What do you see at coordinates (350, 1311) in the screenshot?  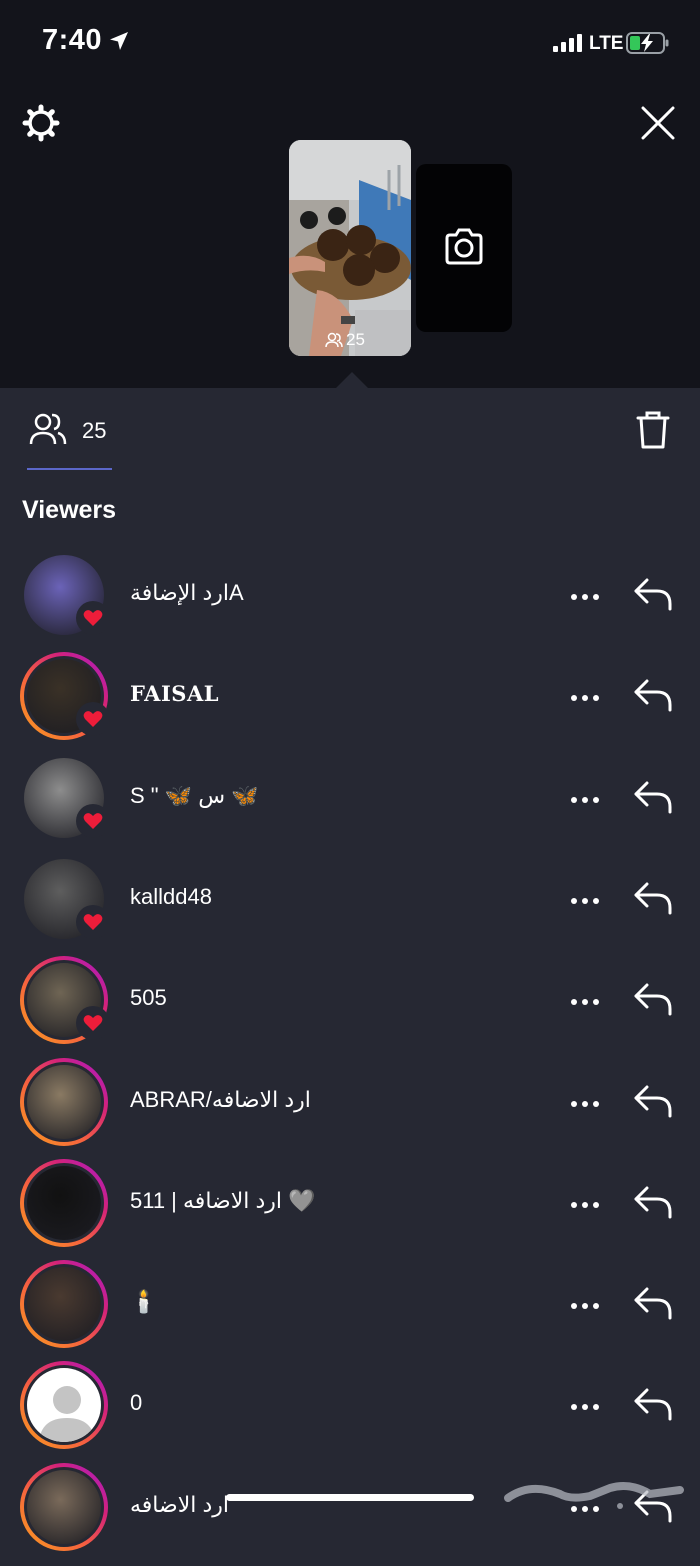 I see `viewer-row: 🕯️` at bounding box center [350, 1311].